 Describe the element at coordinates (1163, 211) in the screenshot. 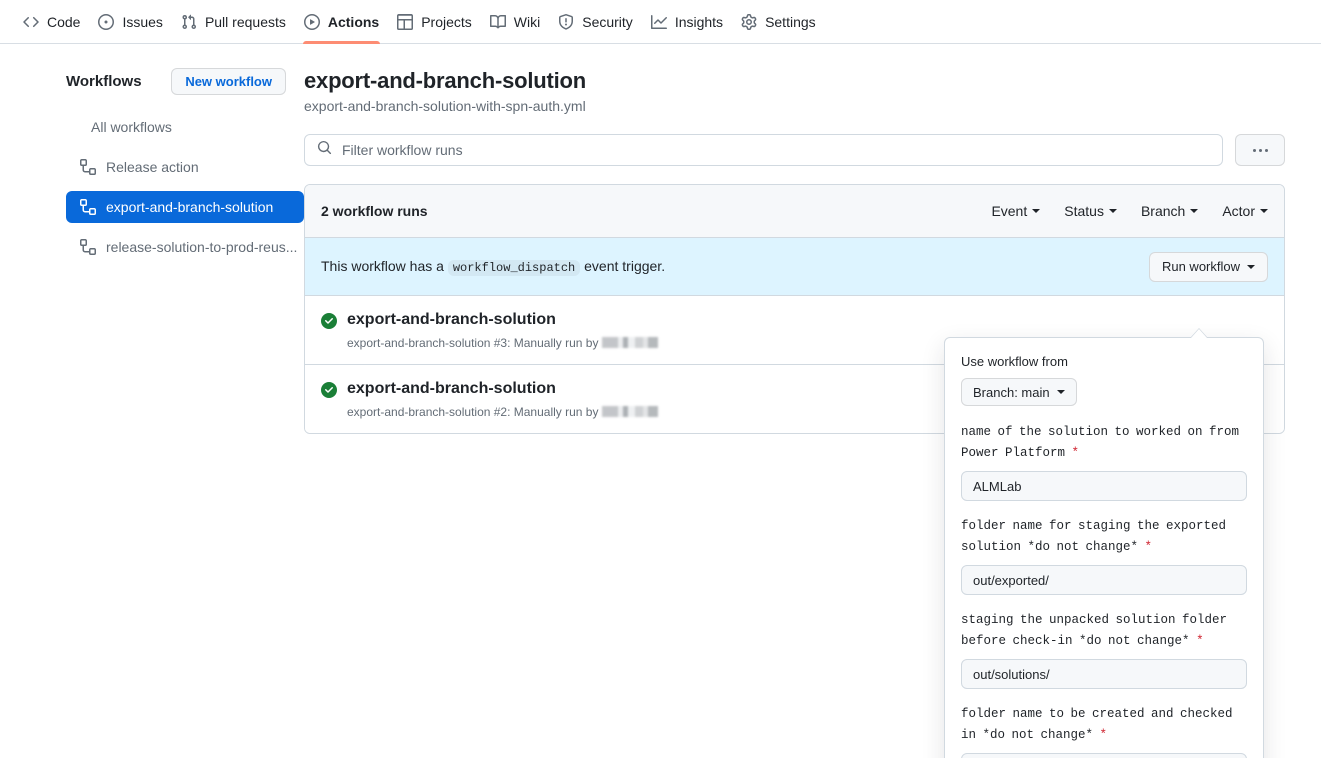

I see `filter-label: Branch` at that location.